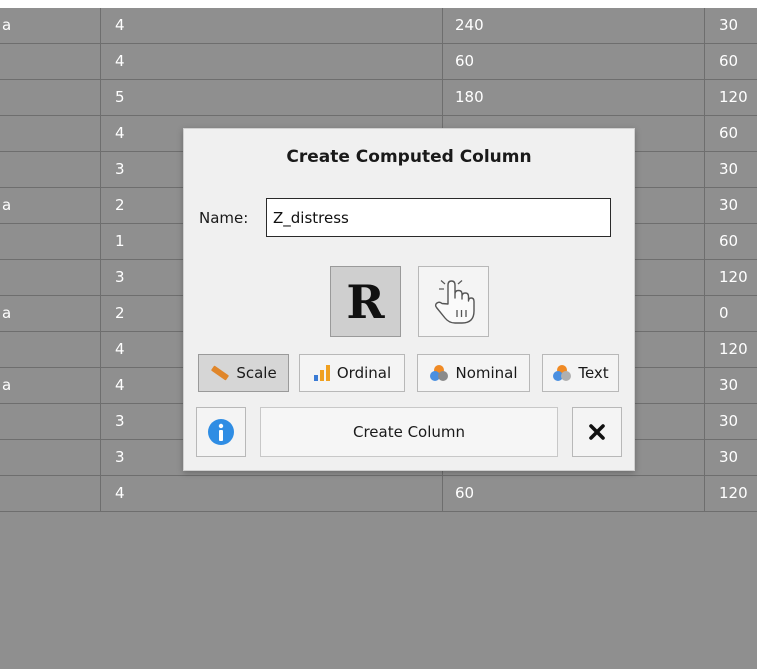 The image size is (757, 669). I want to click on scale-label: Scale, so click(256, 373).